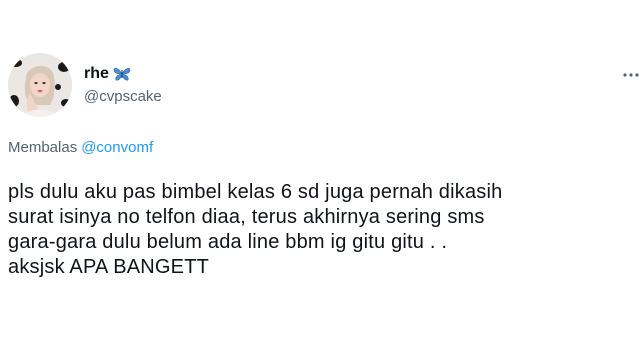 The width and height of the screenshot is (640, 360). Describe the element at coordinates (631, 75) in the screenshot. I see `more-dots-icon` at that location.